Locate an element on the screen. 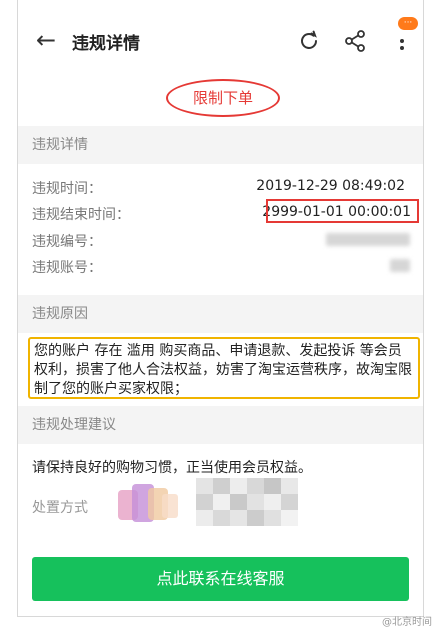 This screenshot has width=440, height=629. arrow-left-icon: ← is located at coordinates (46, 40).